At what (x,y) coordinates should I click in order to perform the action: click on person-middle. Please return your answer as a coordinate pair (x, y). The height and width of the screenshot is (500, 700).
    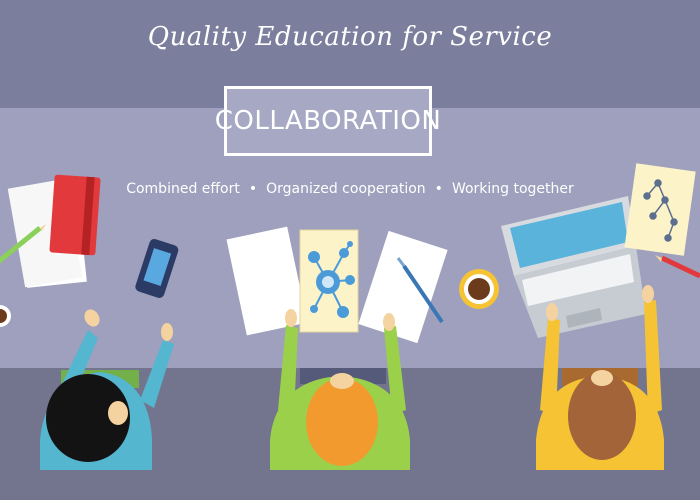
    Looking at the image, I should click on (340, 389).